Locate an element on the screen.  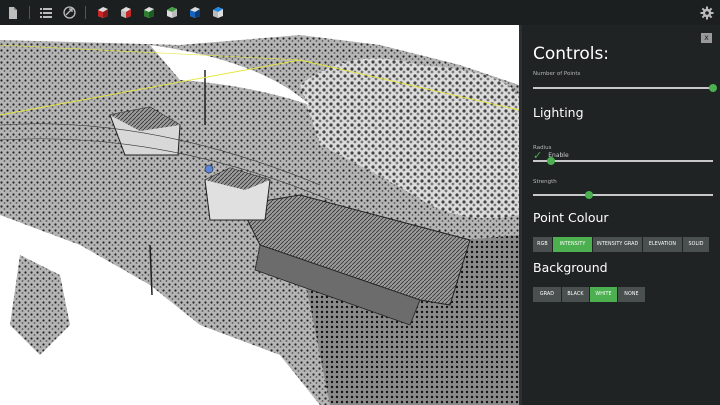
radius-label: Radius is located at coordinates (542, 148).